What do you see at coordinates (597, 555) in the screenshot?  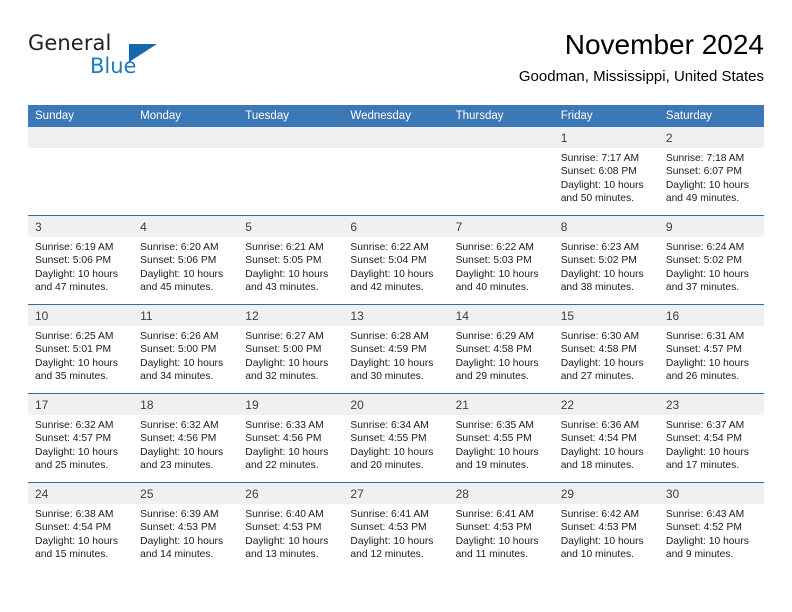 I see `daylight-duration-line2: and 10 minutes.` at bounding box center [597, 555].